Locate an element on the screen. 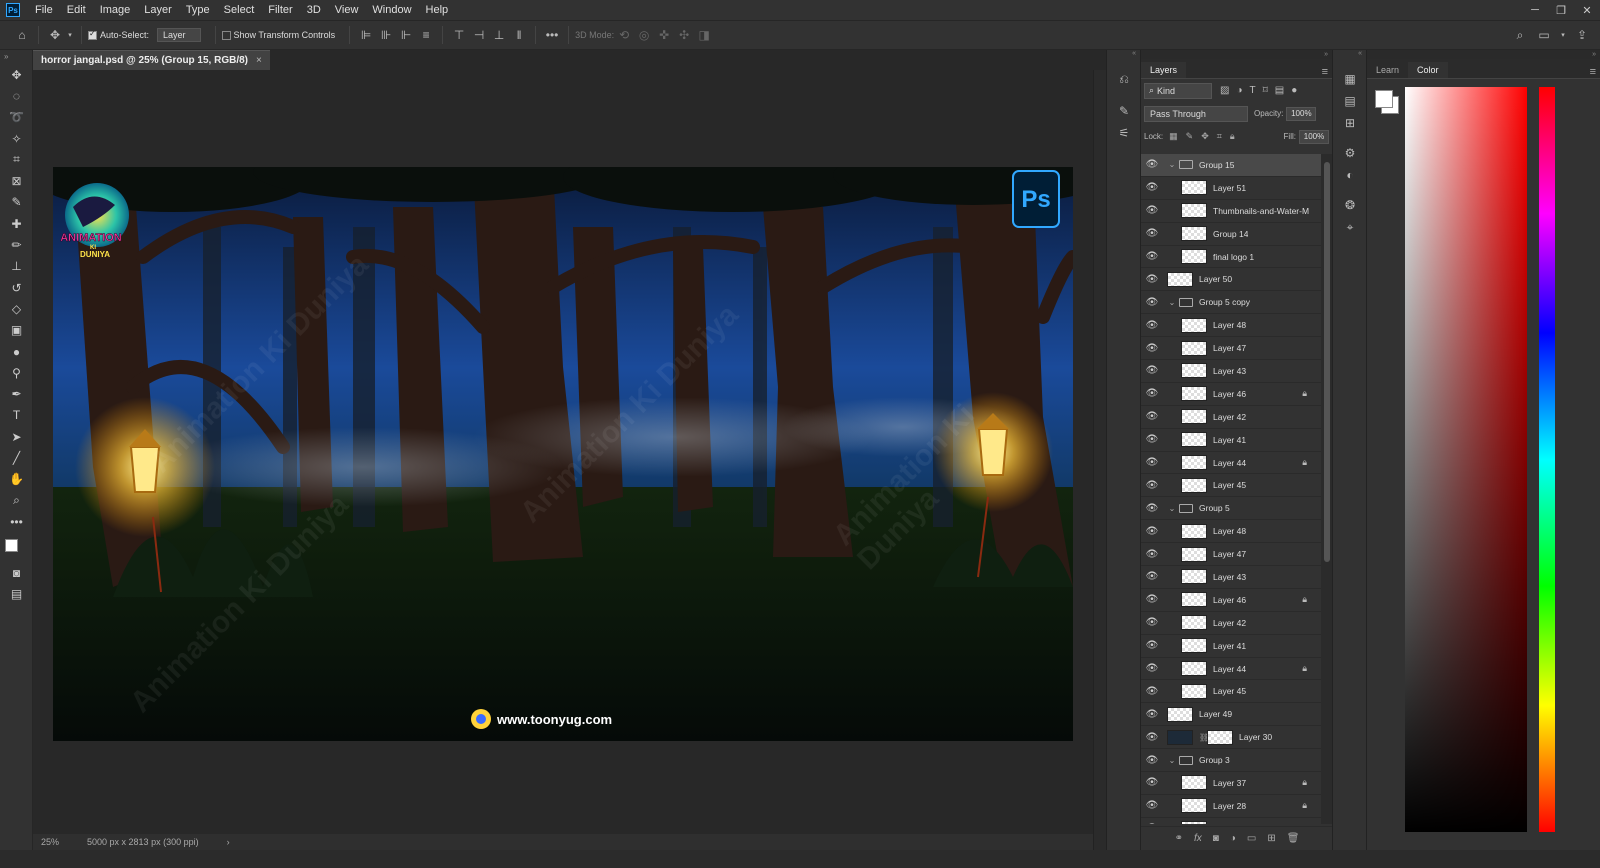  menu-help: Help is located at coordinates (437, 10).